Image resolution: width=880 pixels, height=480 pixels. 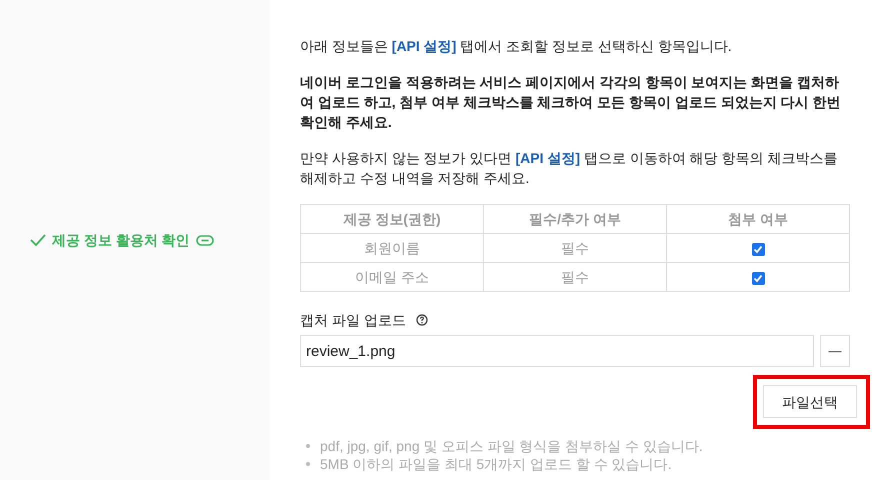 What do you see at coordinates (392, 219) in the screenshot?
I see `column-header: 제공 정보(권한)` at bounding box center [392, 219].